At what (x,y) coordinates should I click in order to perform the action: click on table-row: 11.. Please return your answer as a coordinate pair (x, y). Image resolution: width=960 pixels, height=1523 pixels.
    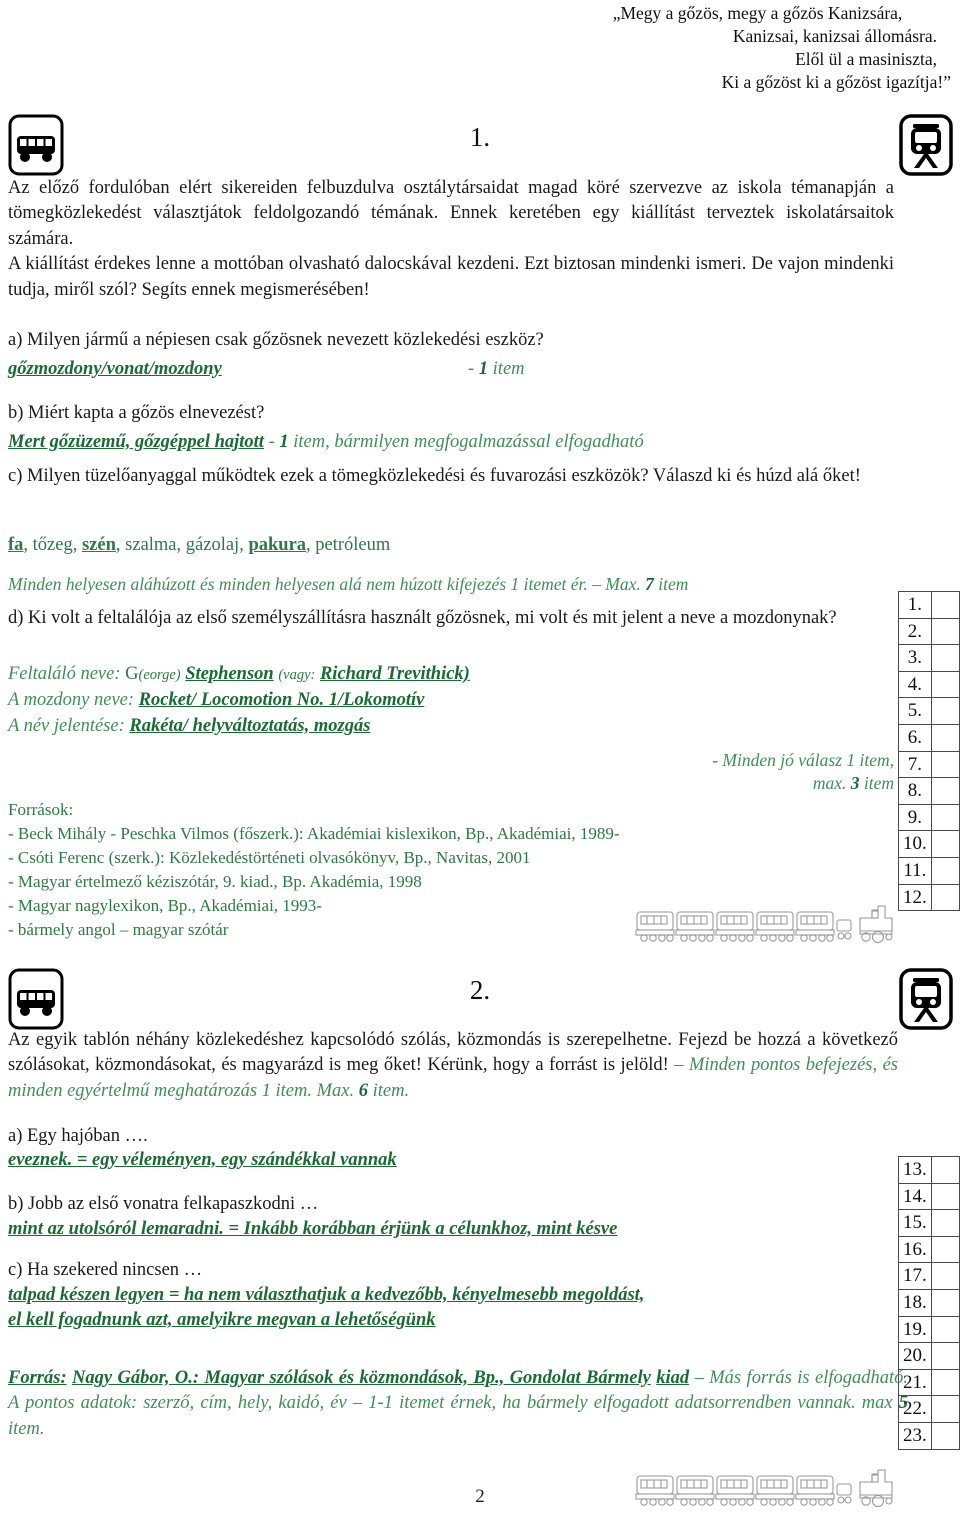
    Looking at the image, I should click on (929, 870).